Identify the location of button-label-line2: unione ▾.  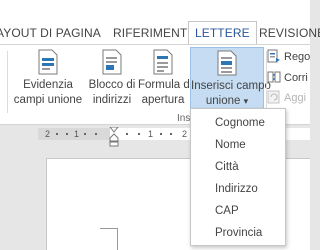
(227, 101).